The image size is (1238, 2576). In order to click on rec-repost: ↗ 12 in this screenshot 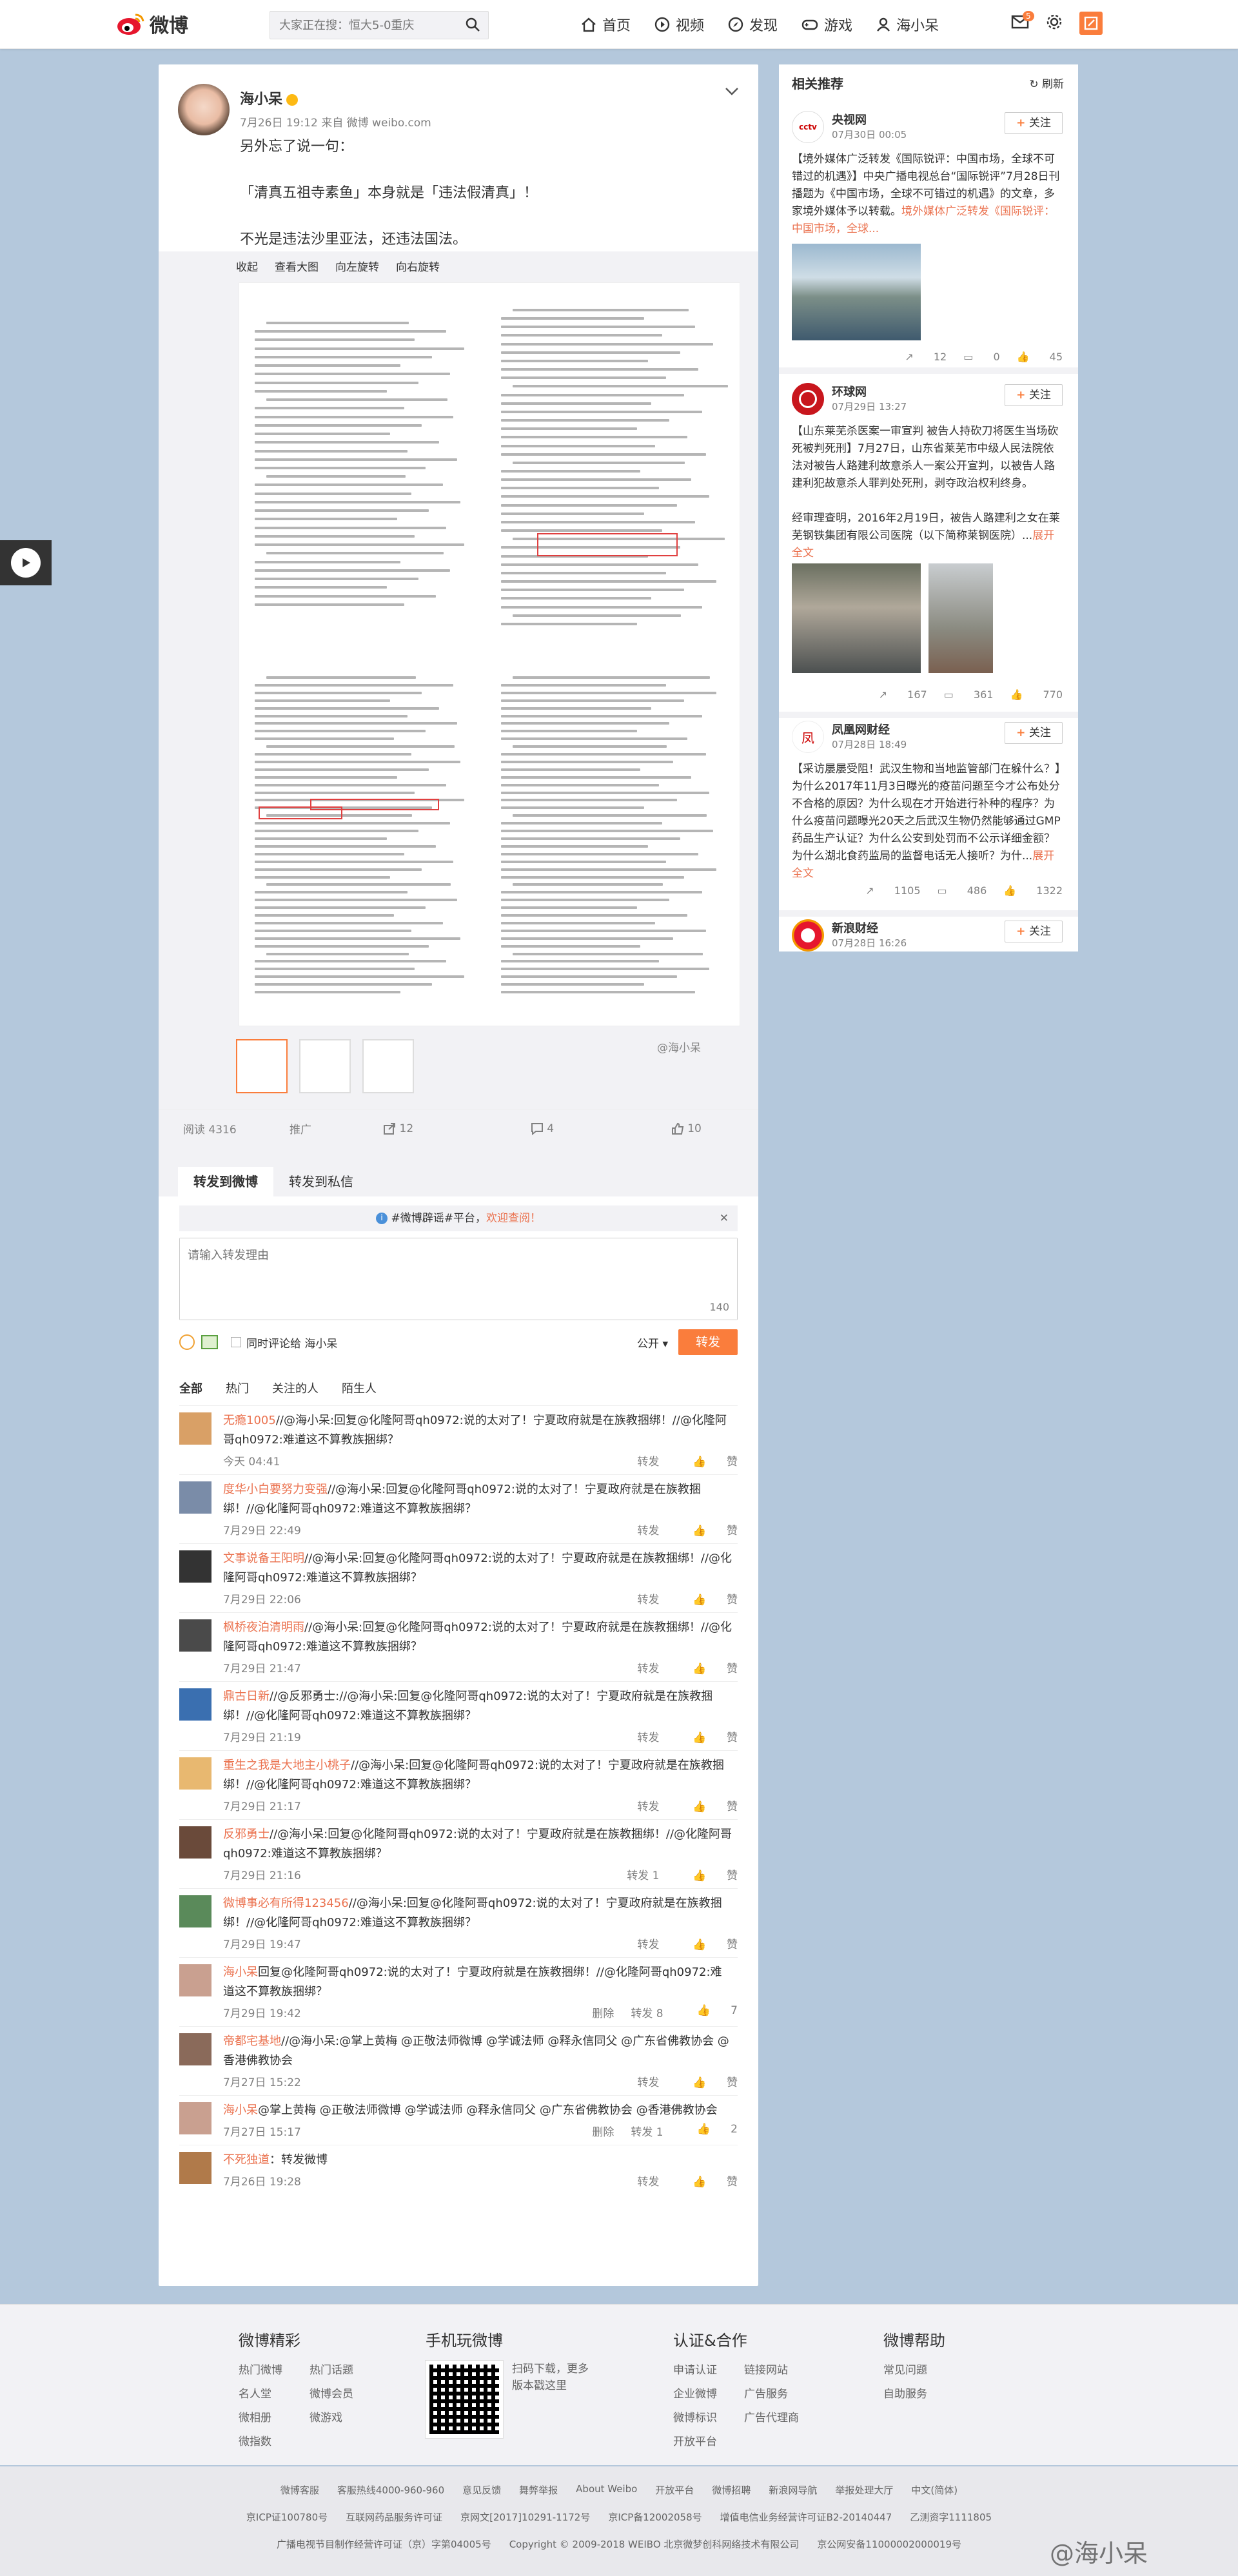, I will do `click(926, 357)`.